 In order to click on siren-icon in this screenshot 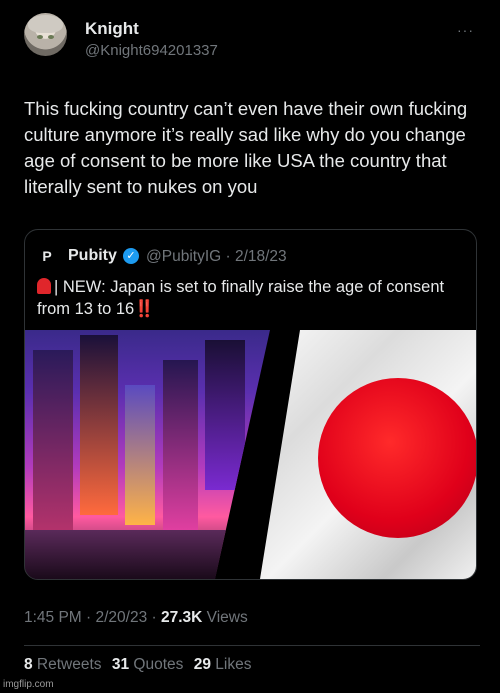, I will do `click(44, 286)`.